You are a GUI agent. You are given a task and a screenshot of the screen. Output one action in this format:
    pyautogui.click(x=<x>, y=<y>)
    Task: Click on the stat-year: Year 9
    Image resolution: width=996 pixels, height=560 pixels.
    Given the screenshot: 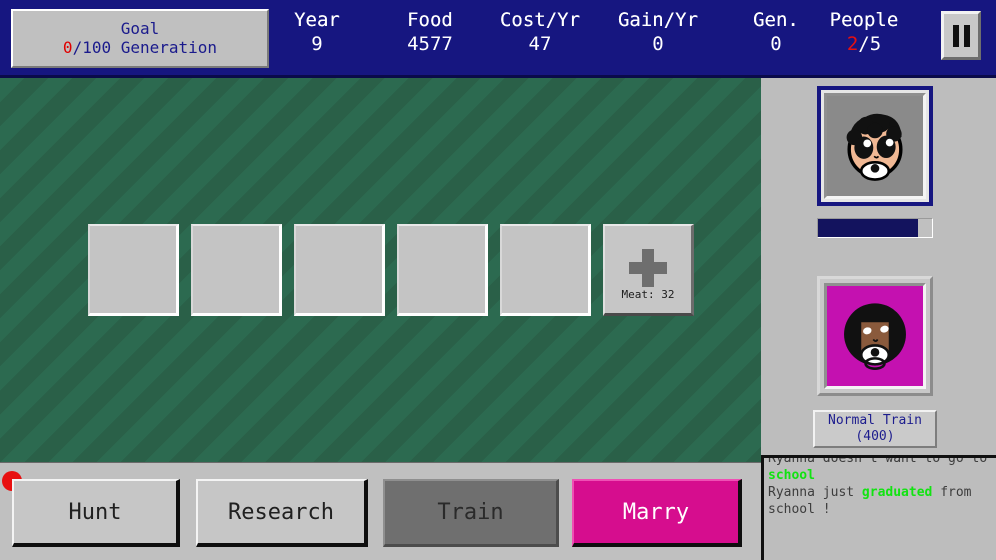 What is the action you would take?
    pyautogui.click(x=317, y=33)
    